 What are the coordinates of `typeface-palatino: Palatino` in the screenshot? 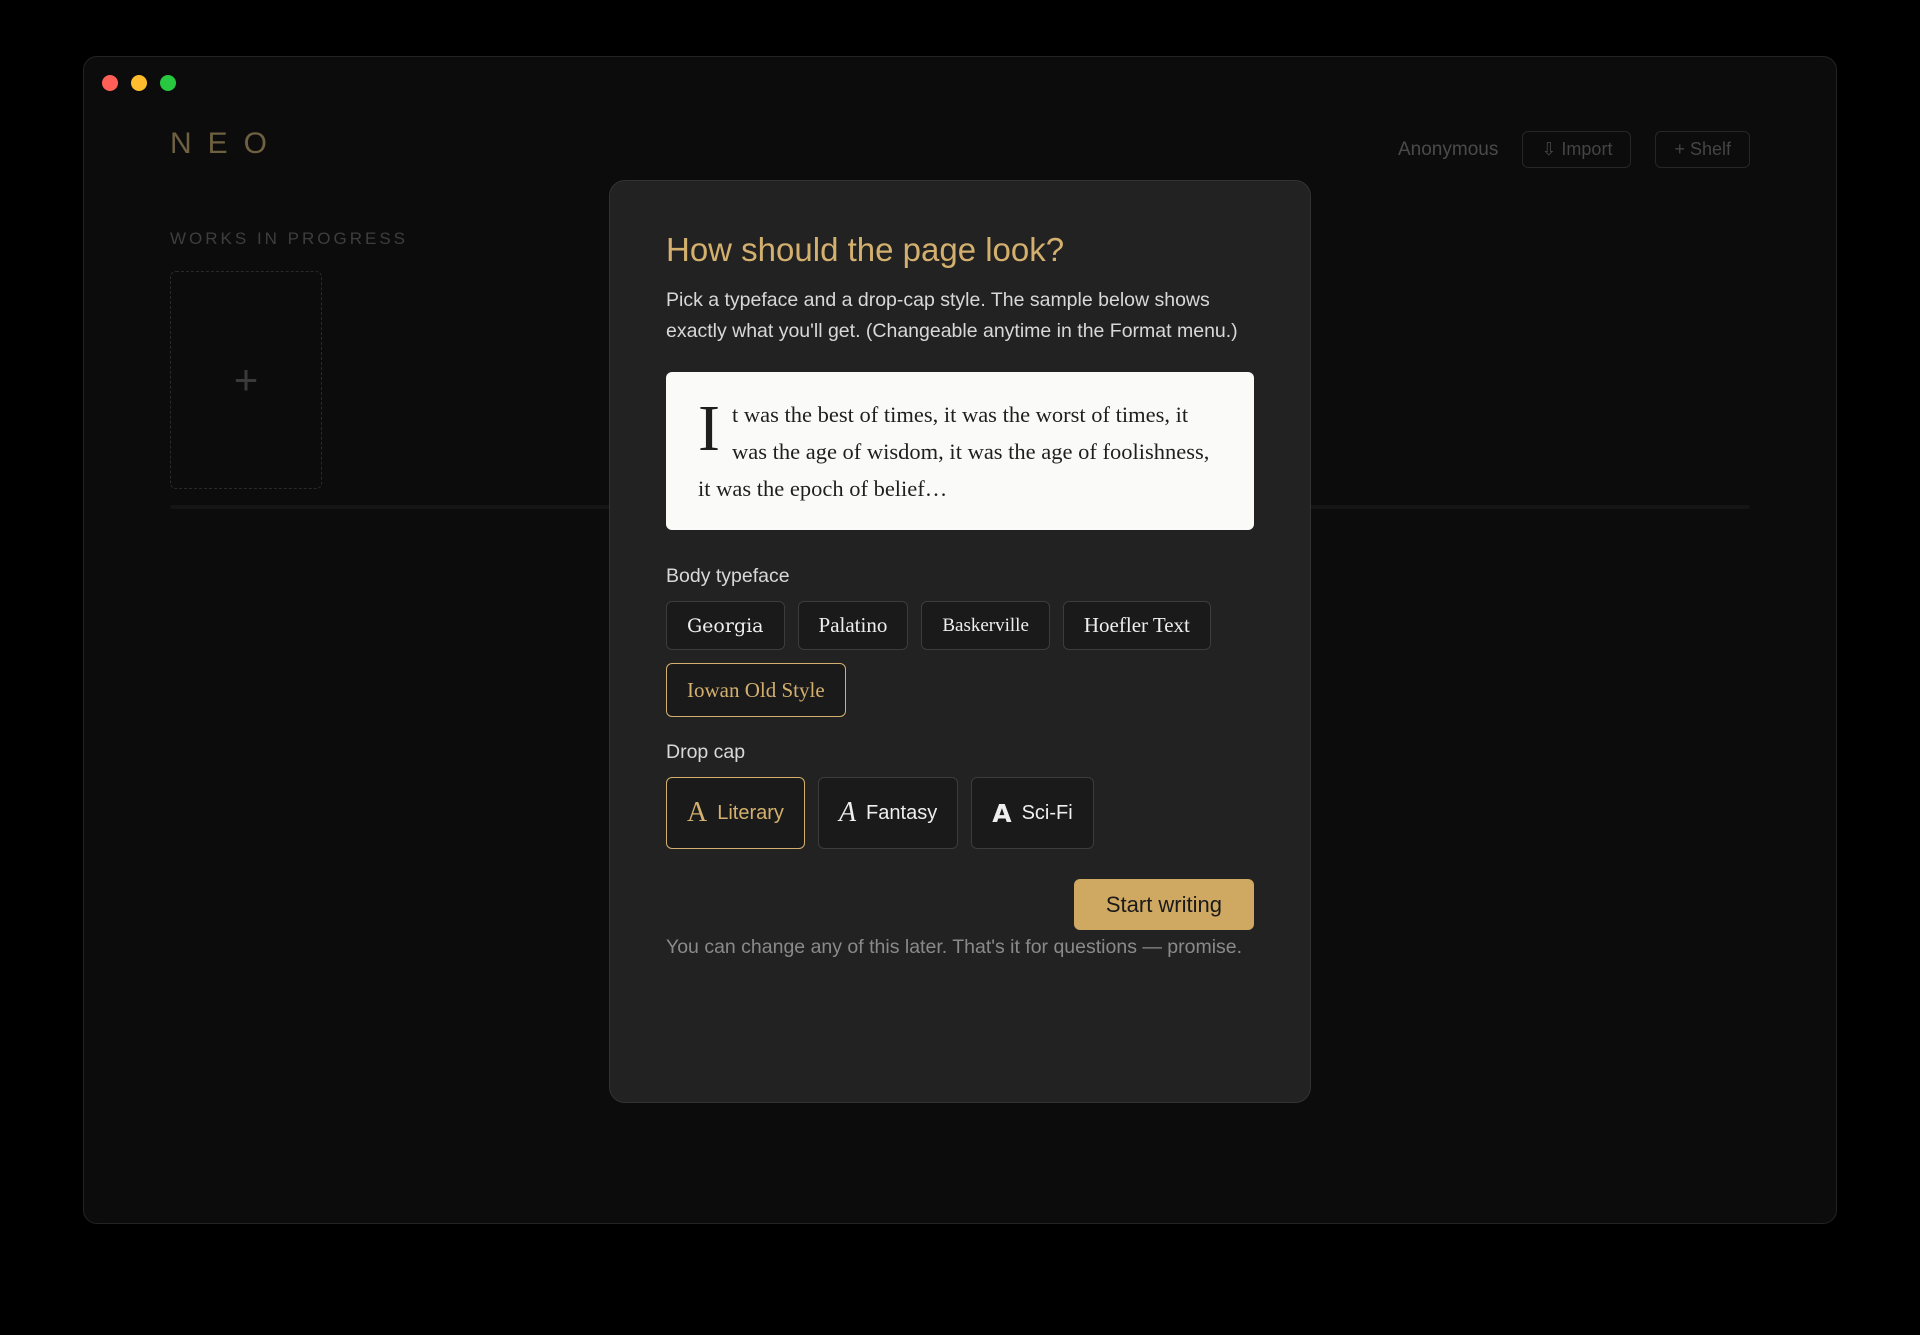 It's located at (853, 625).